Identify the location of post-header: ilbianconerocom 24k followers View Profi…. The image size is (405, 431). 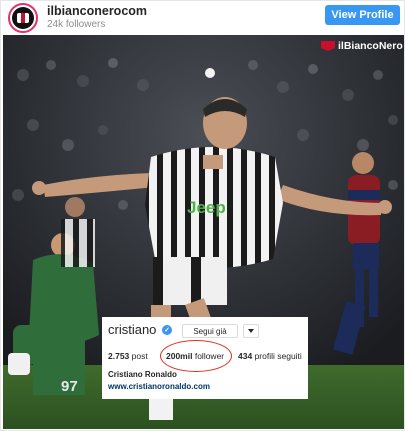
(203, 18).